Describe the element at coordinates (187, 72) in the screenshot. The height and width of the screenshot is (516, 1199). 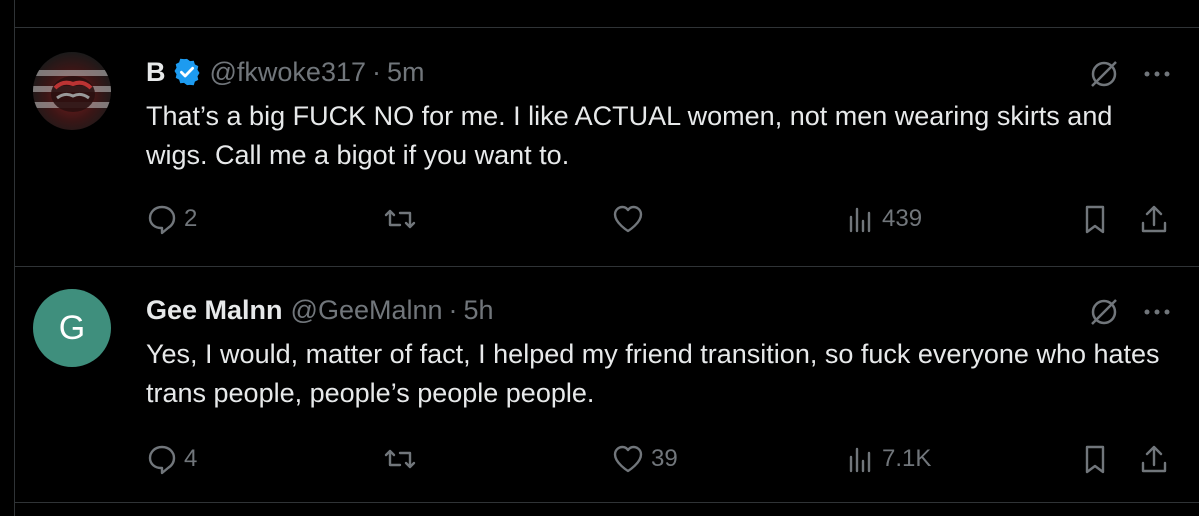
I see `verified-badge-icon` at that location.